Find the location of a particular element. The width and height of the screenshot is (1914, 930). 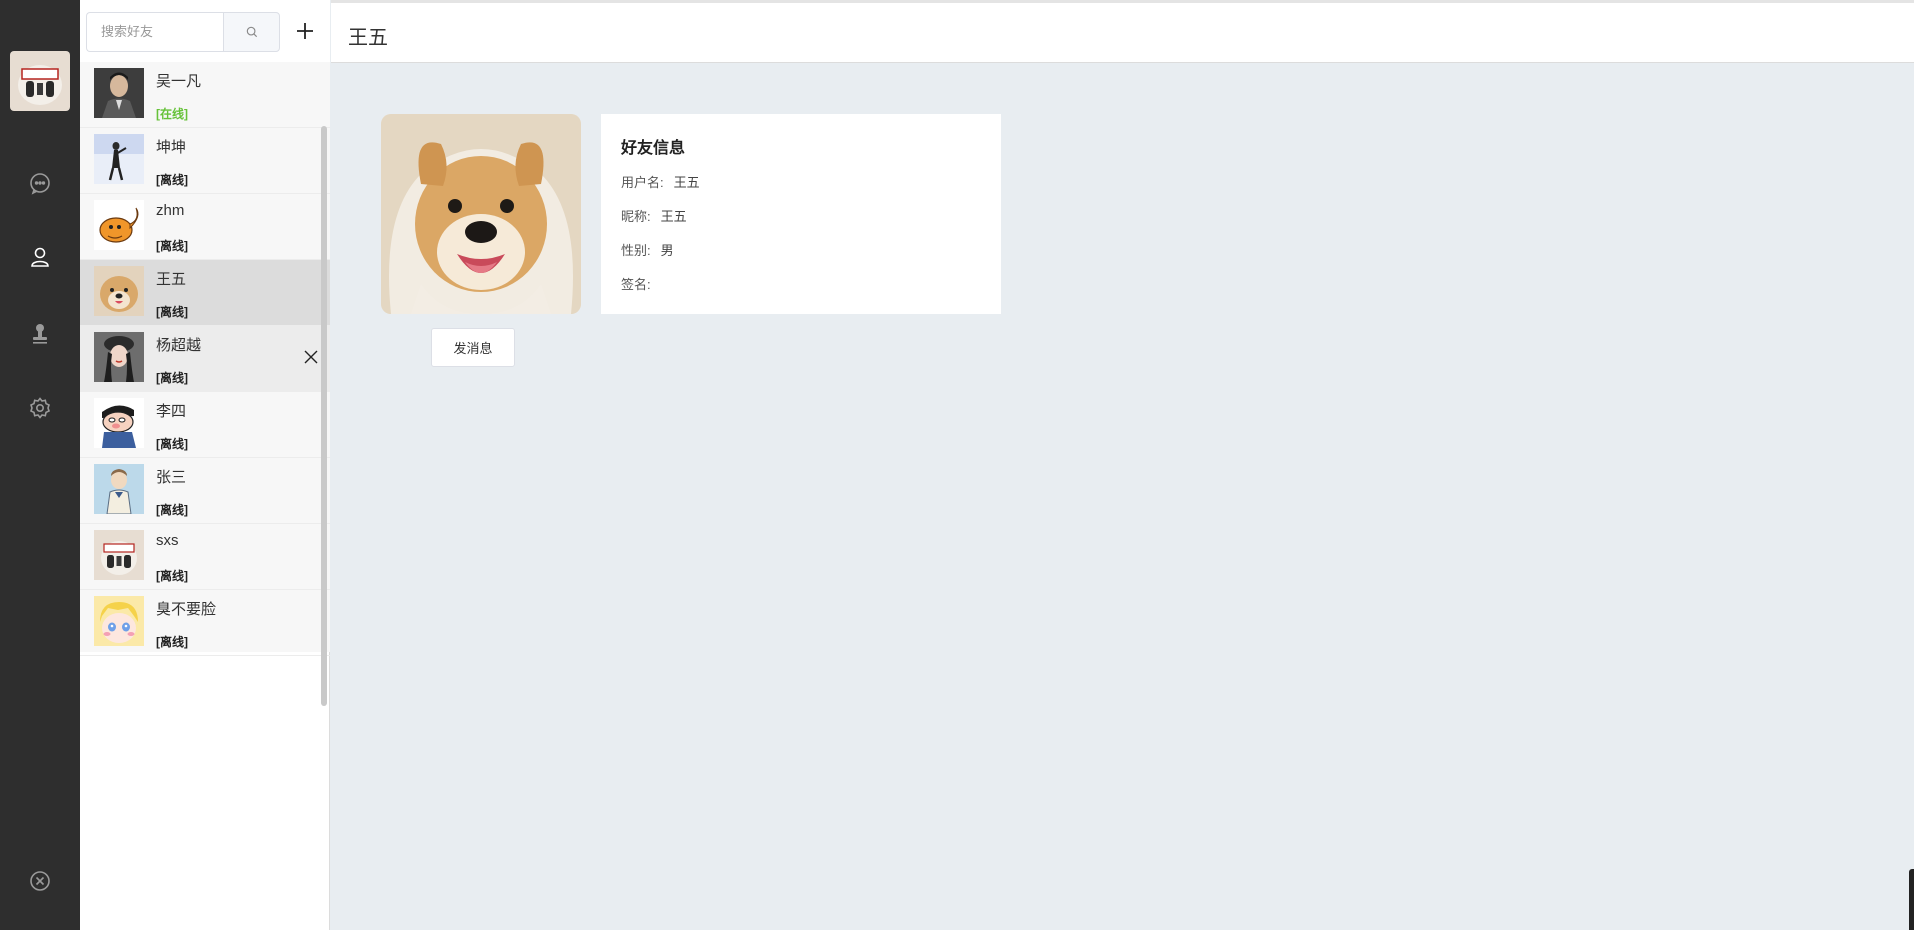

send-message-button: 发消息 is located at coordinates (473, 347).